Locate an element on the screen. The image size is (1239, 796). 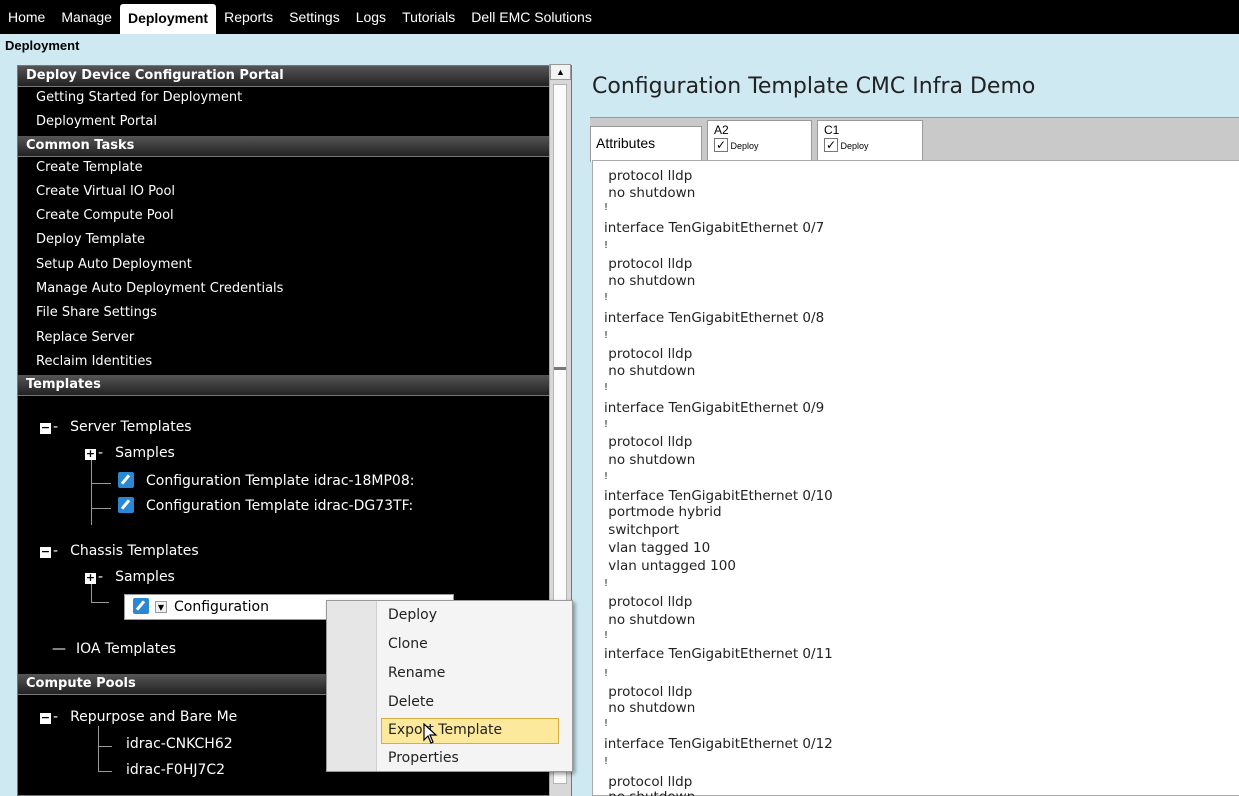
sidebar-item-manage-credentials: Manage Auto Deployment Credentials is located at coordinates (294, 290).